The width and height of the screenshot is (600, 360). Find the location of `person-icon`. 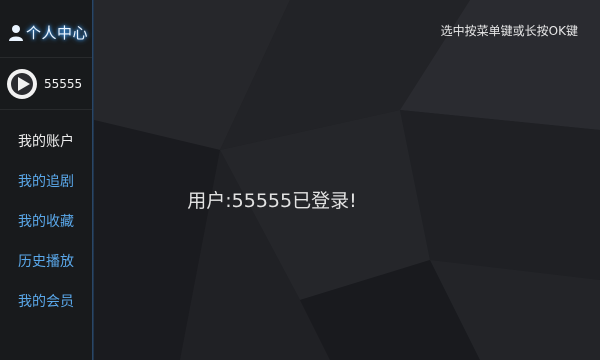

person-icon is located at coordinates (16, 32).